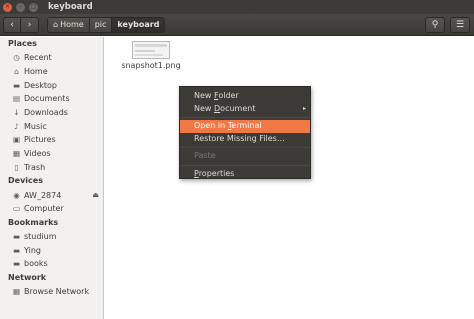  Describe the element at coordinates (51, 264) in the screenshot. I see `sidebar-item-books: ▬ books` at that location.